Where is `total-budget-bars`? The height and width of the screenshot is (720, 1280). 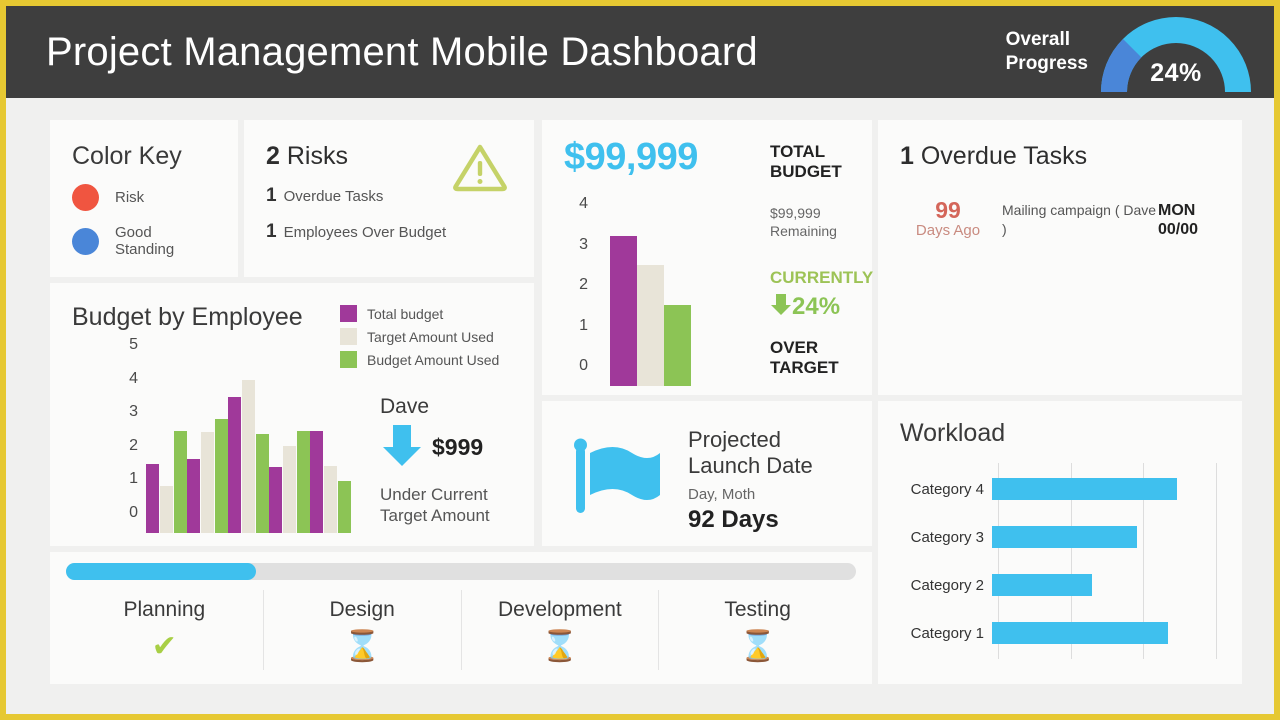
total-budget-bars is located at coordinates (650, 305).